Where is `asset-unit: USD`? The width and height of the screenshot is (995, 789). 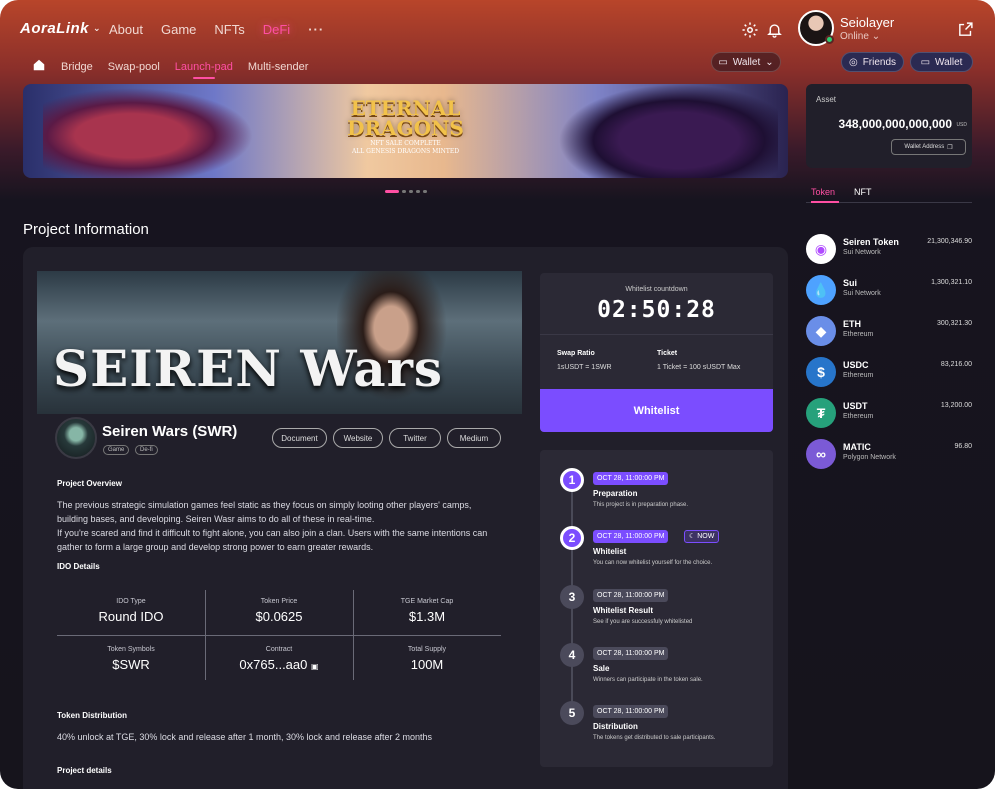 asset-unit: USD is located at coordinates (961, 125).